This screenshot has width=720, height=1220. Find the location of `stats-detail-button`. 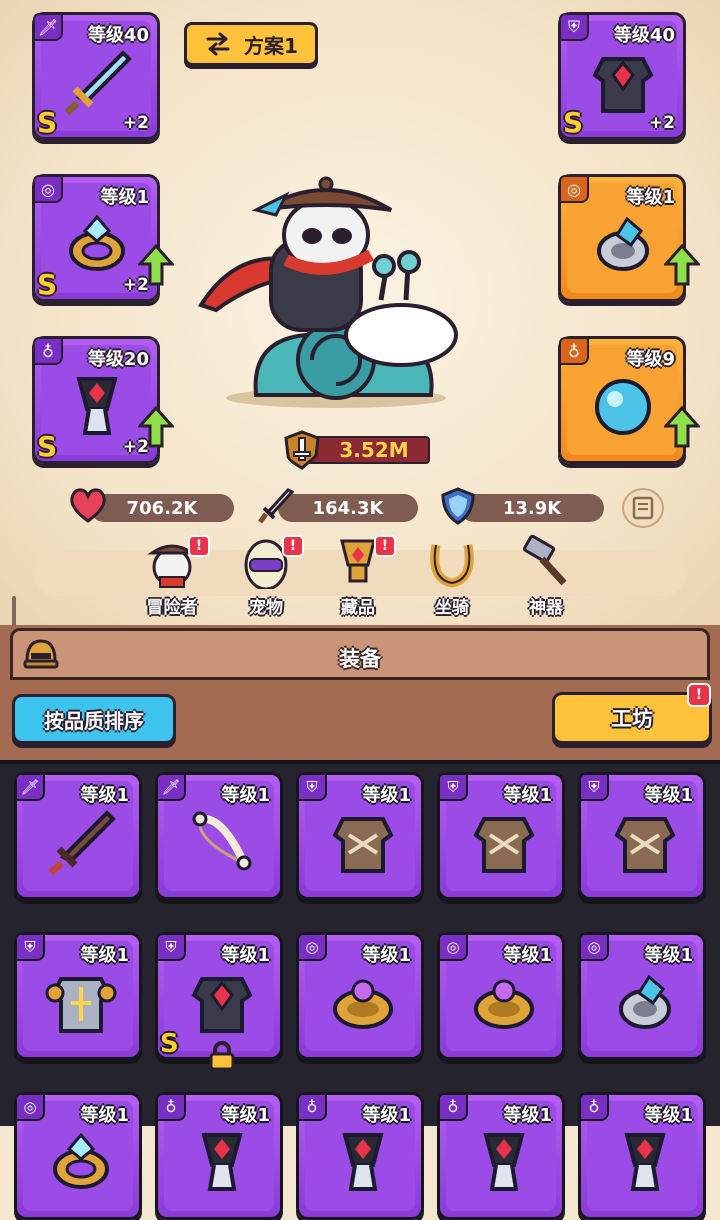

stats-detail-button is located at coordinates (643, 508).